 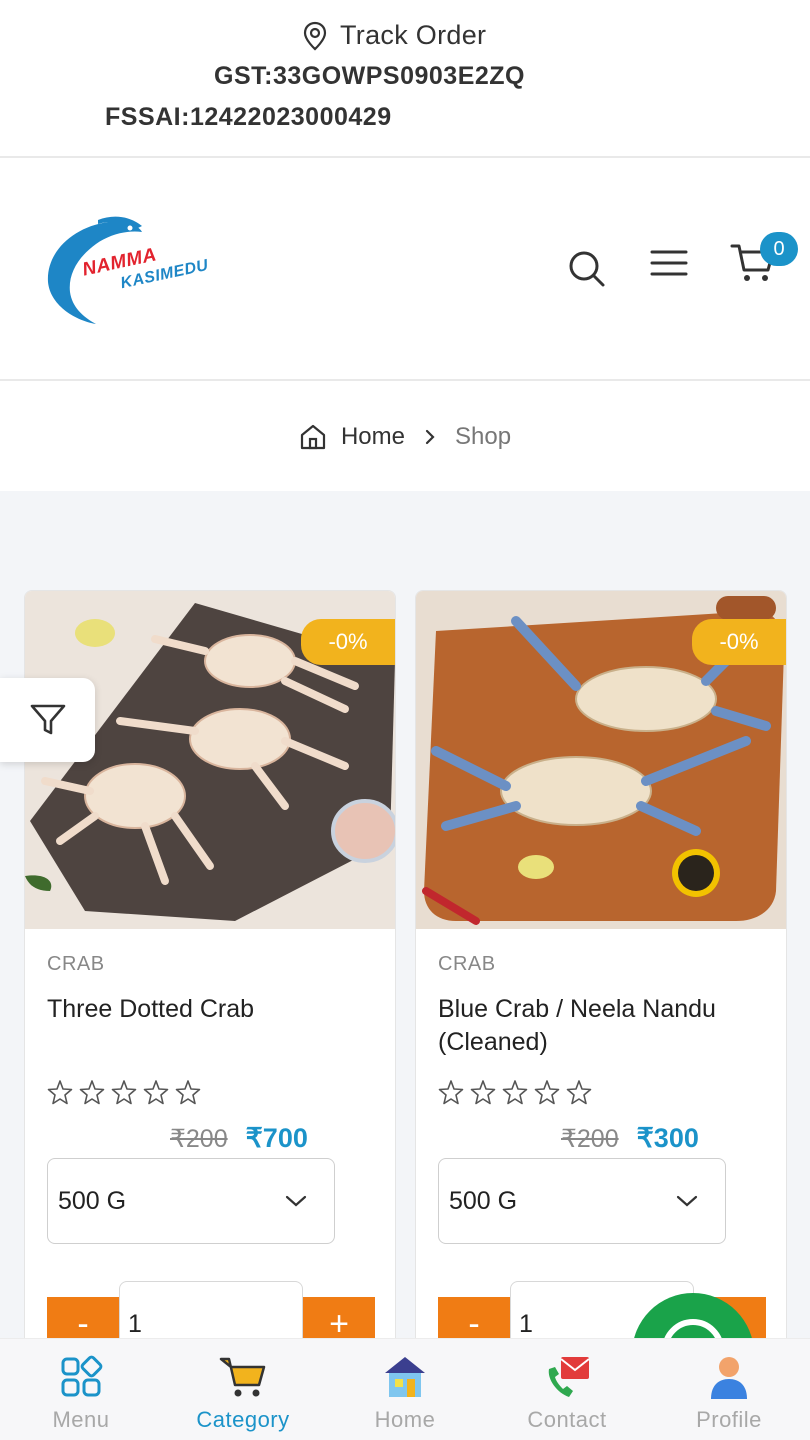 I want to click on track-order-label: Track Order, so click(x=413, y=35).